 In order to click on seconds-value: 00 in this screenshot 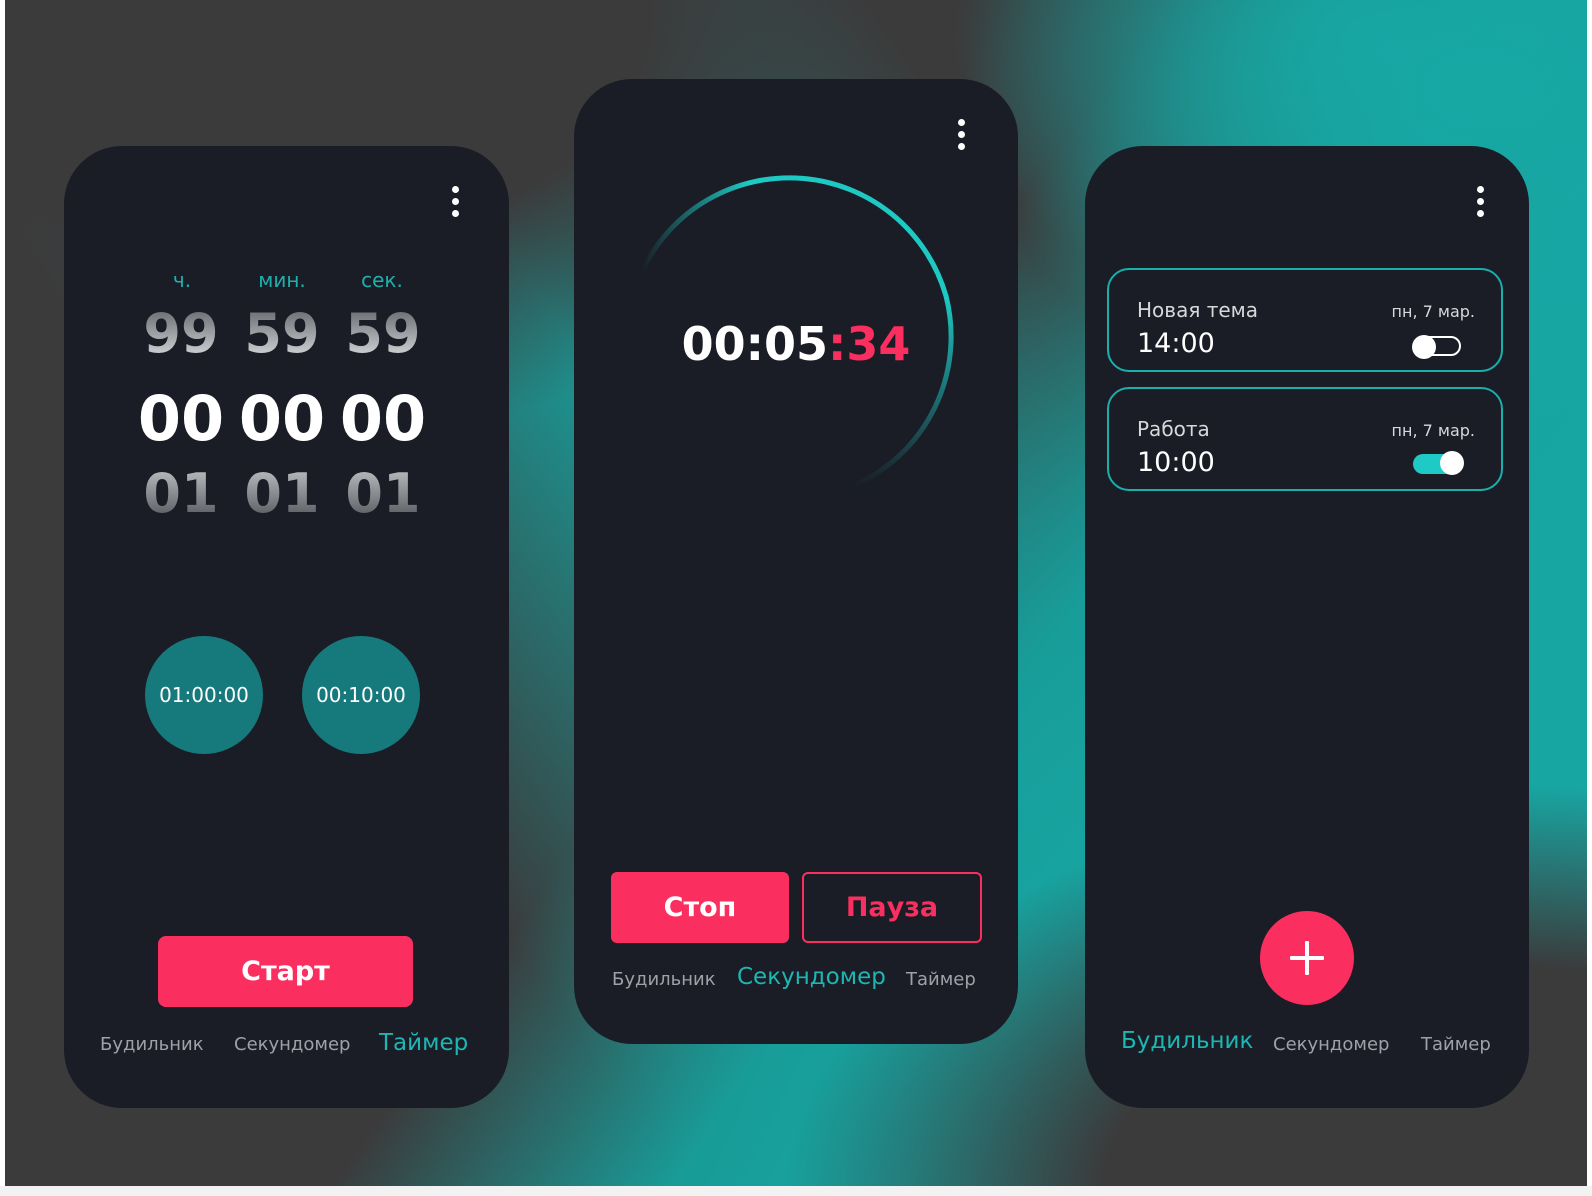, I will do `click(383, 418)`.